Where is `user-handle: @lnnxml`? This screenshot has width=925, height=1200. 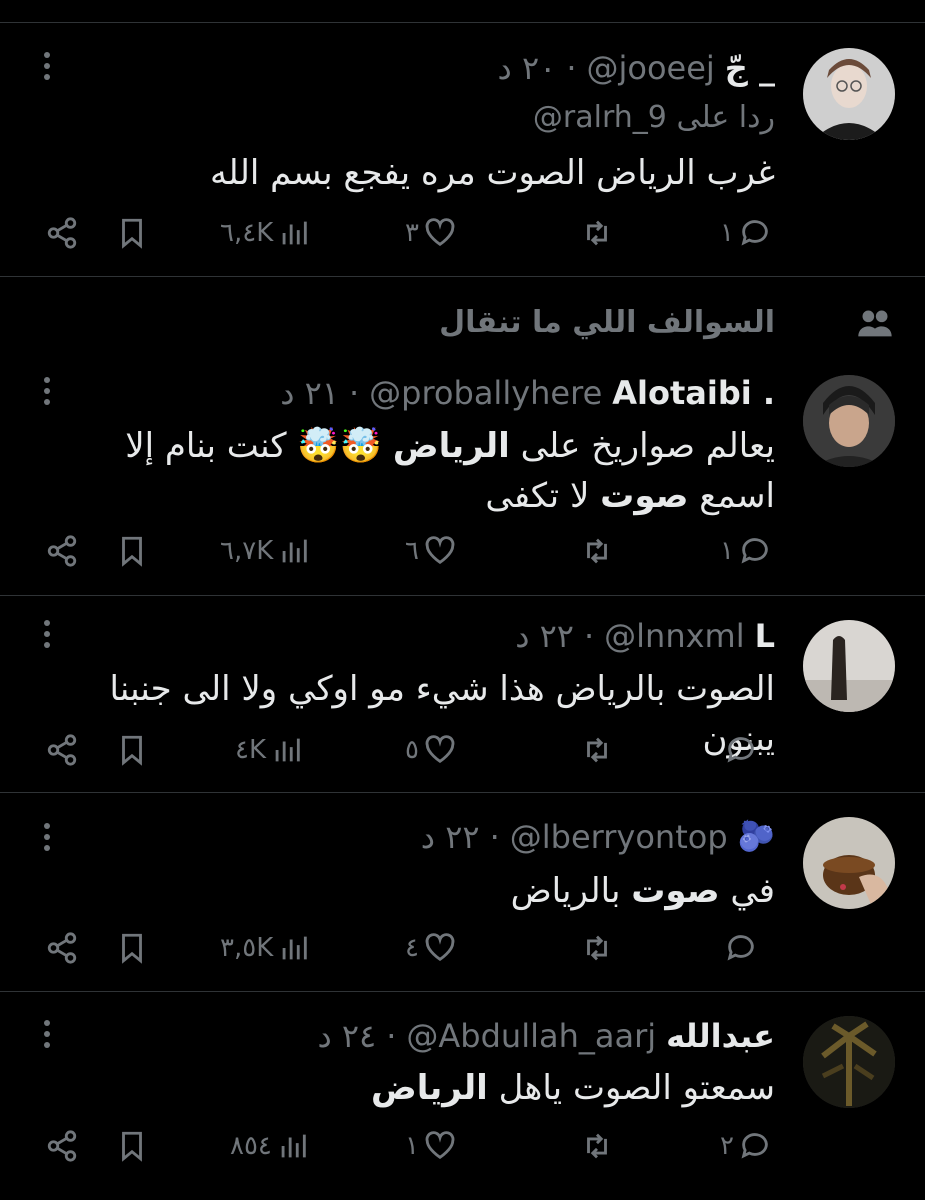
user-handle: @lnnxml is located at coordinates (674, 636).